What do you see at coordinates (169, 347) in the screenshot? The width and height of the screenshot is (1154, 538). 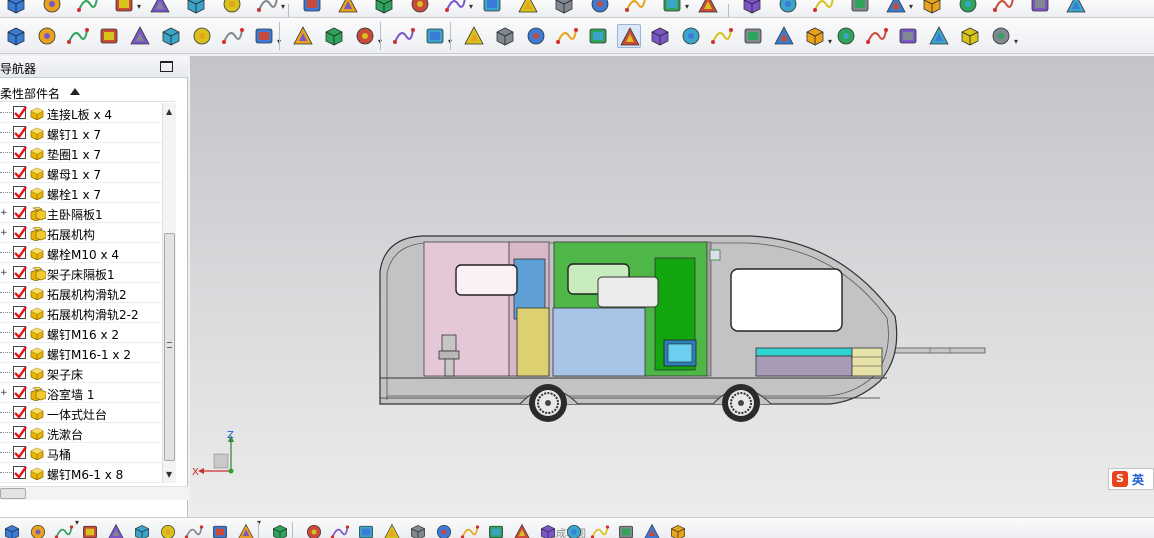 I see `scrollbar-thumb` at bounding box center [169, 347].